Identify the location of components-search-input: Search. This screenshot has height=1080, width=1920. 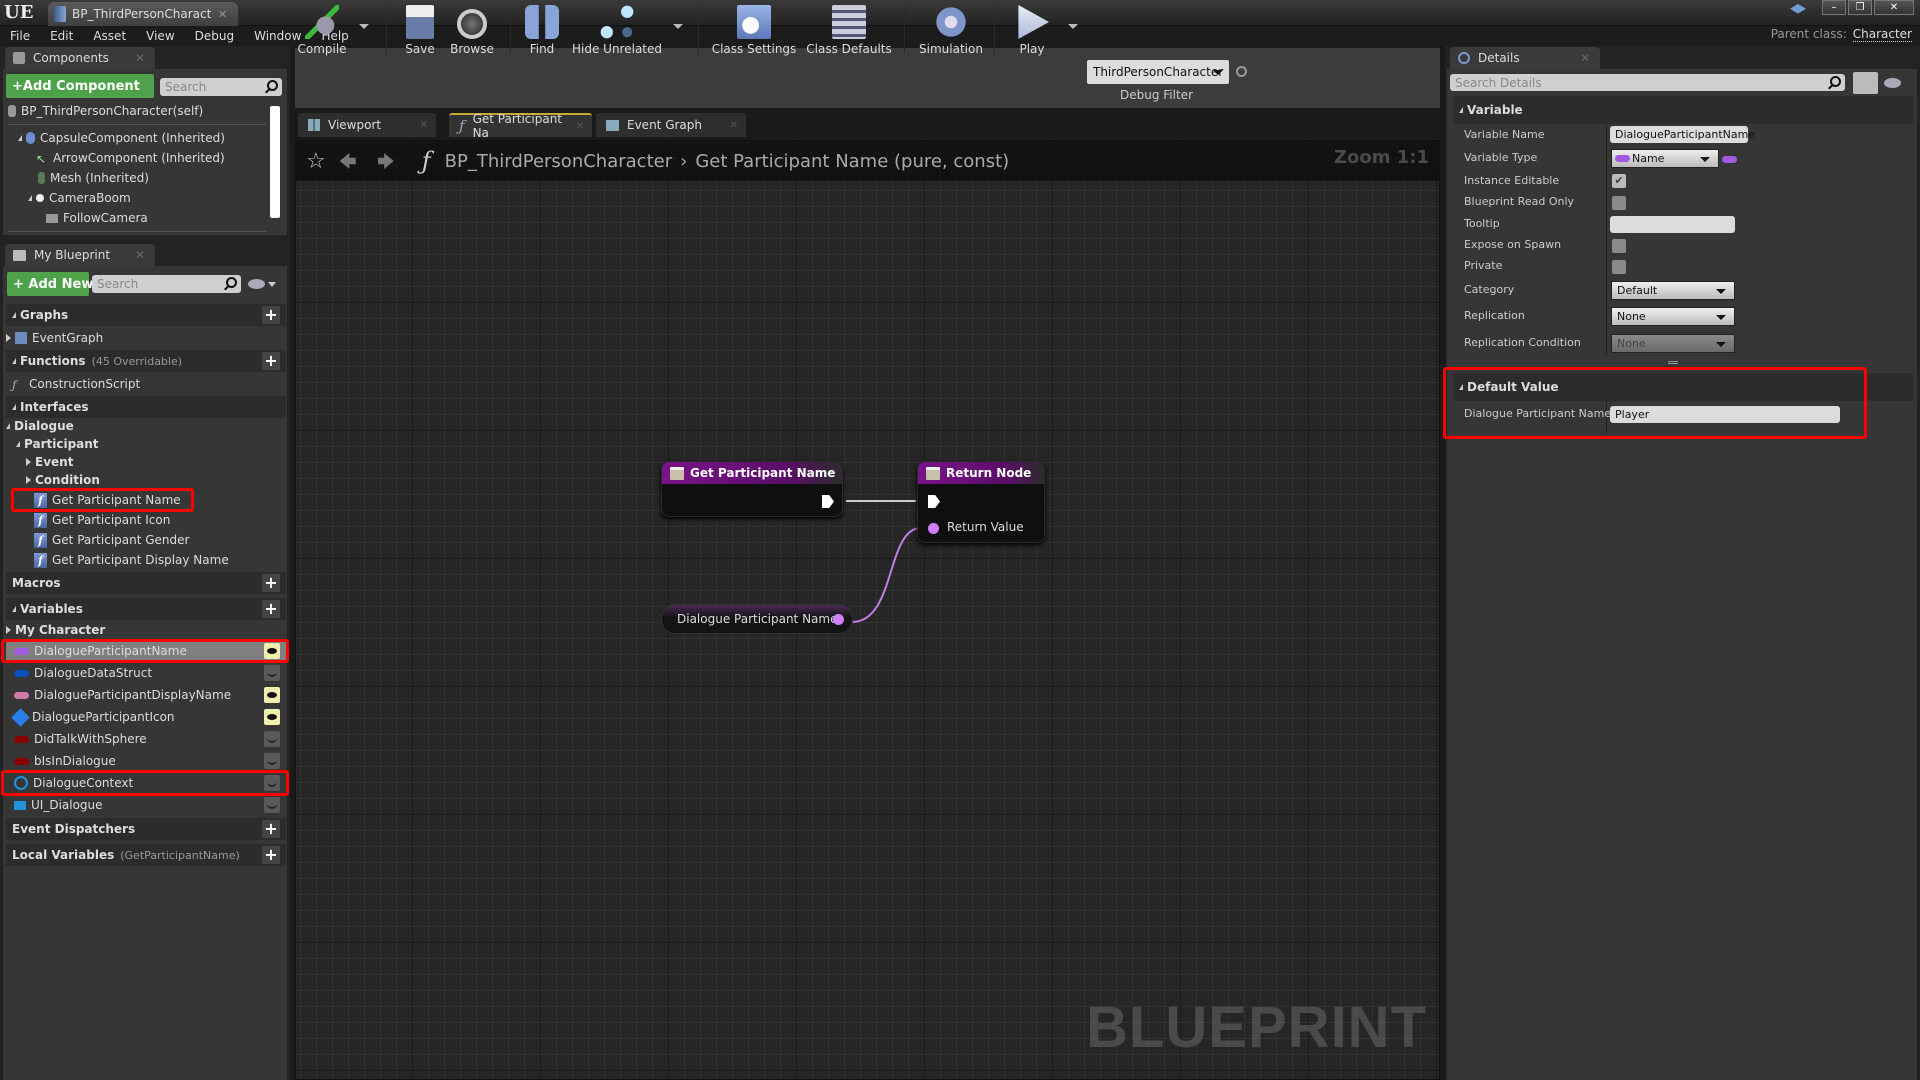
(221, 87).